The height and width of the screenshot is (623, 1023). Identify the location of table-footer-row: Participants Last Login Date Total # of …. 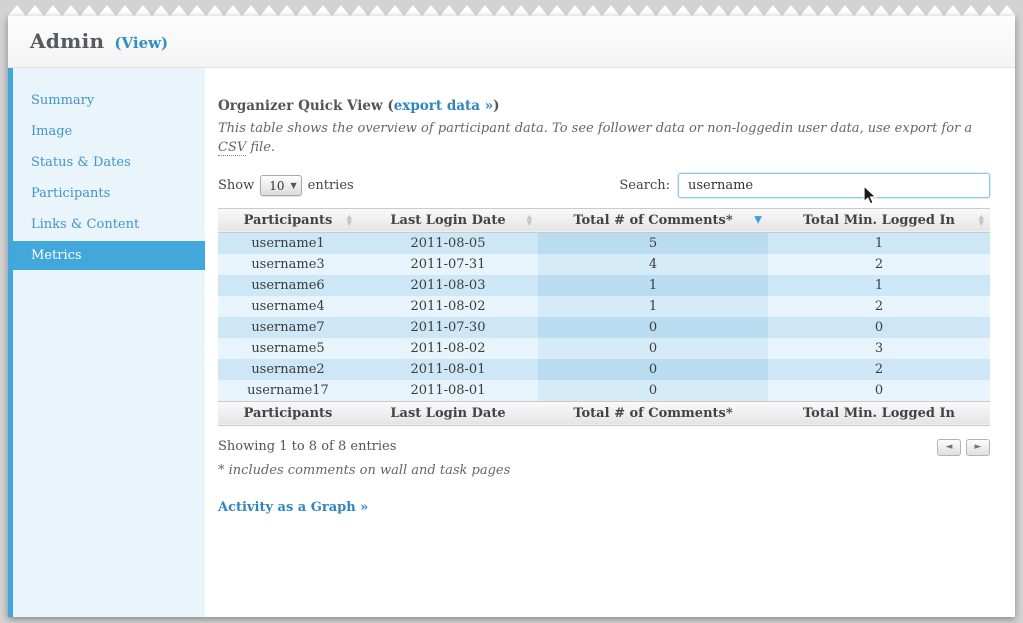
(604, 413).